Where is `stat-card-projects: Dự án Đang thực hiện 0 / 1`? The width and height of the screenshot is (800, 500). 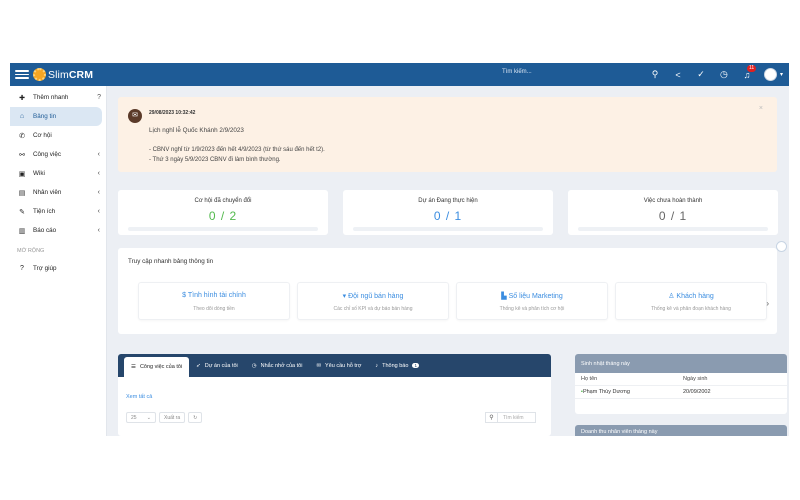
stat-card-projects: Dự án Đang thực hiện 0 / 1 is located at coordinates (448, 212).